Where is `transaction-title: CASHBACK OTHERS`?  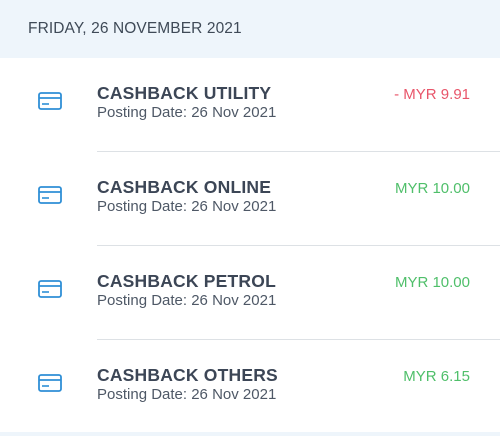 transaction-title: CASHBACK OTHERS is located at coordinates (187, 375).